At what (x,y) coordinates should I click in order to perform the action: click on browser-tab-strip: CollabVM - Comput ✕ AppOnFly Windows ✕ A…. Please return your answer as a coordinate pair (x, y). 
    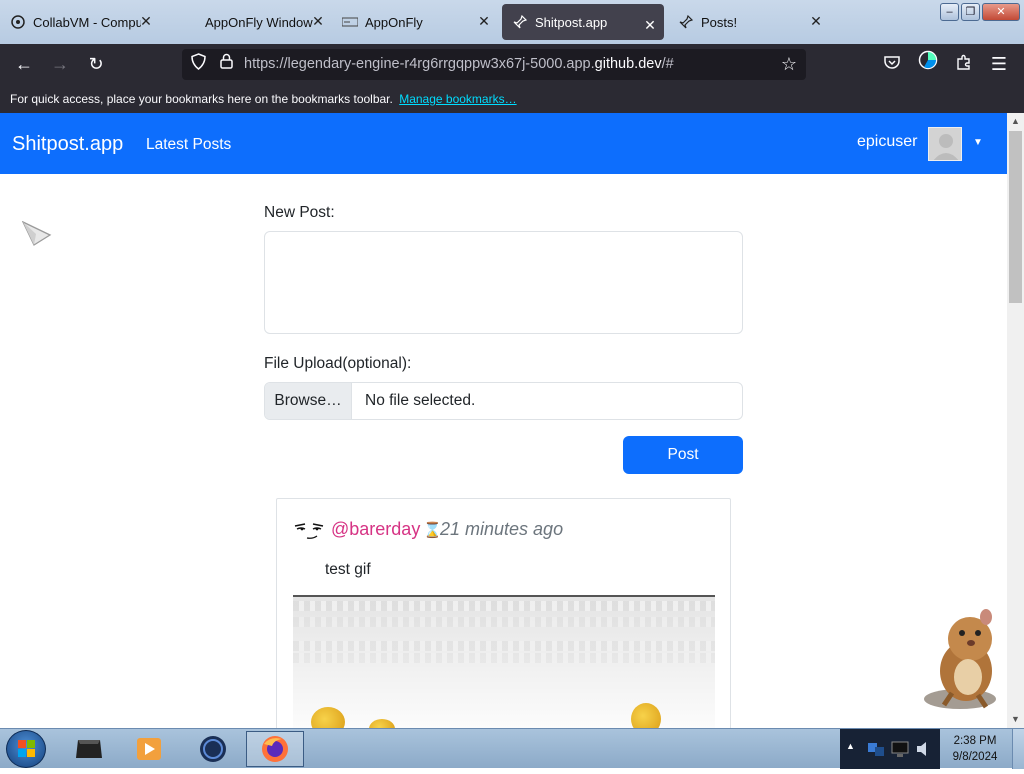
    Looking at the image, I should click on (512, 22).